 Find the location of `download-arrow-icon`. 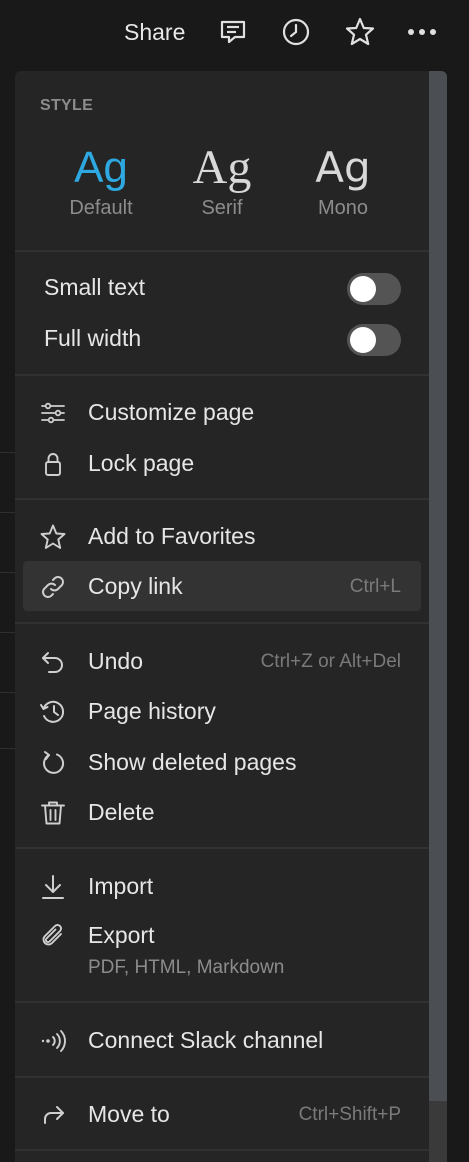

download-arrow-icon is located at coordinates (53, 887).